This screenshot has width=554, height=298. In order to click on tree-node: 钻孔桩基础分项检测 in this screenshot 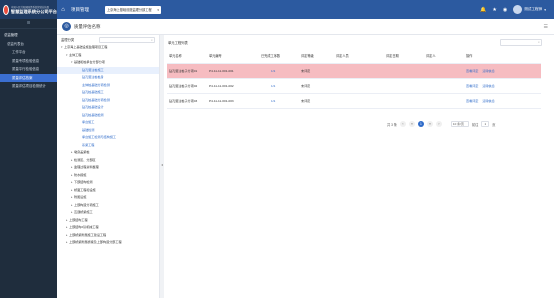, I will do `click(108, 101)`.